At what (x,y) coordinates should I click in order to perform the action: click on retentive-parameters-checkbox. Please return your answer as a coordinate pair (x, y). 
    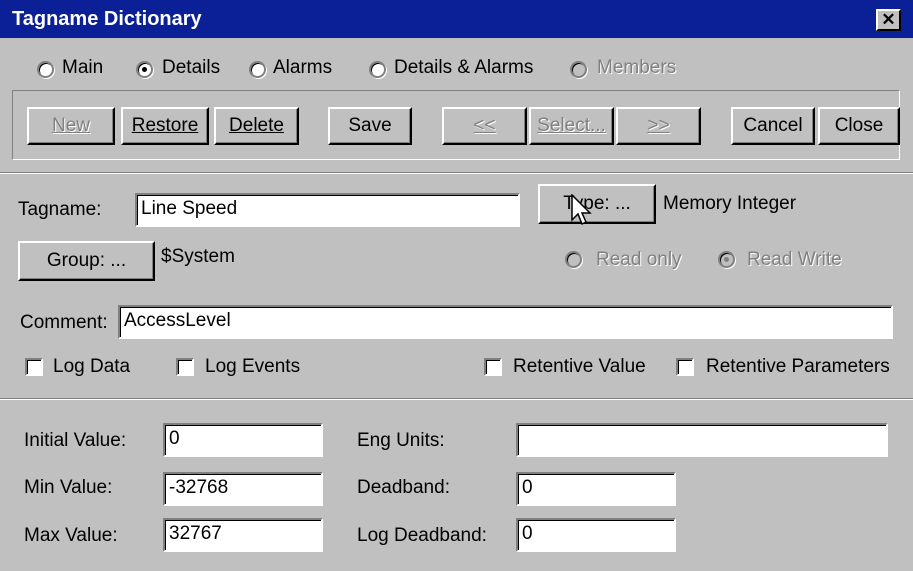
    Looking at the image, I should click on (685, 367).